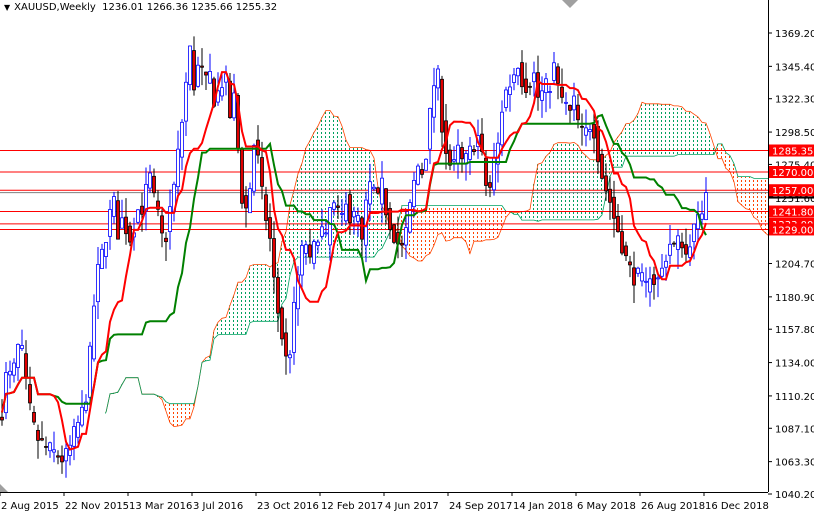 This screenshot has height=514, width=814. What do you see at coordinates (794, 495) in the screenshot?
I see `price-tick-label: 1040.20` at bounding box center [794, 495].